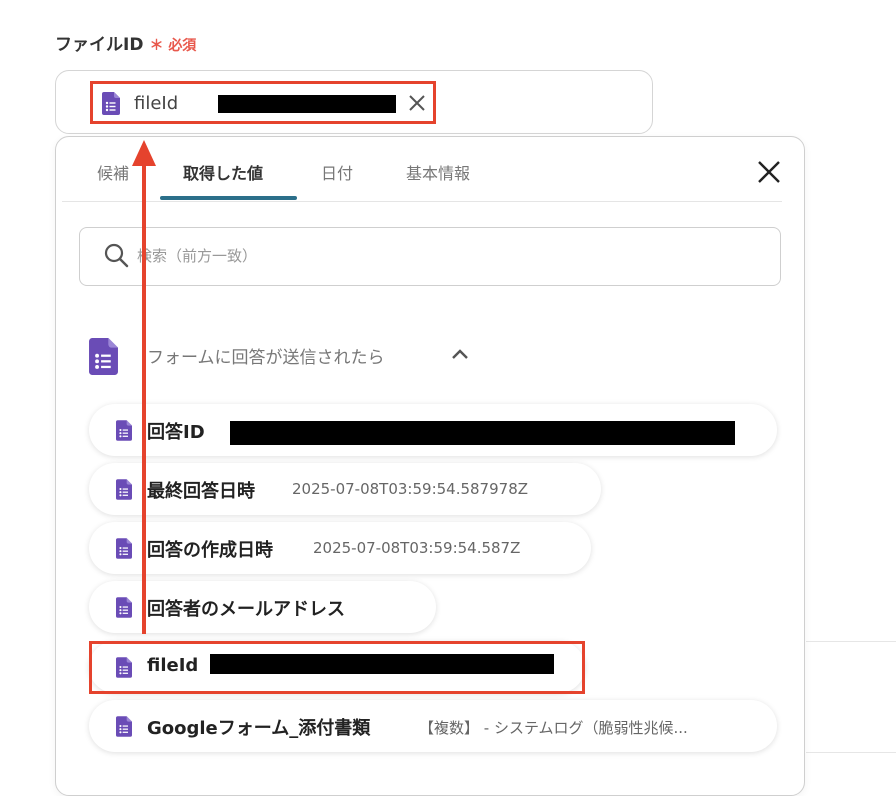 The height and width of the screenshot is (796, 896). I want to click on list-item-response-created-time: 回答の作成日時 2025-07-08T03:59:54.587Z, so click(340, 548).